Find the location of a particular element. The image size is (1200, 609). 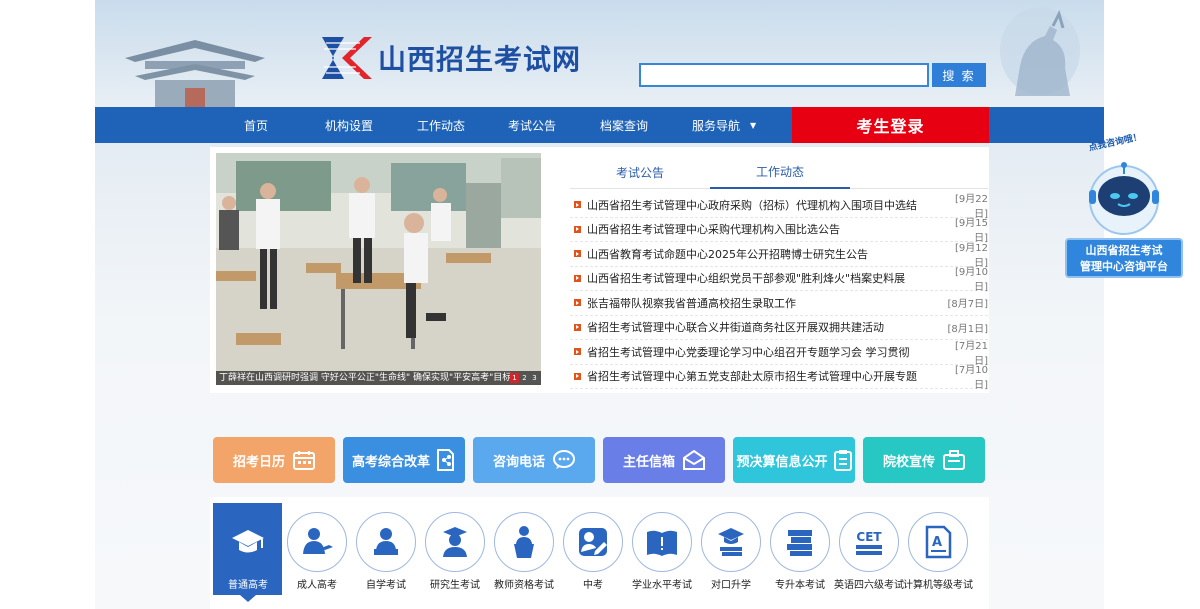

news-tabs: 考试公告 工作动态 is located at coordinates (779, 172).